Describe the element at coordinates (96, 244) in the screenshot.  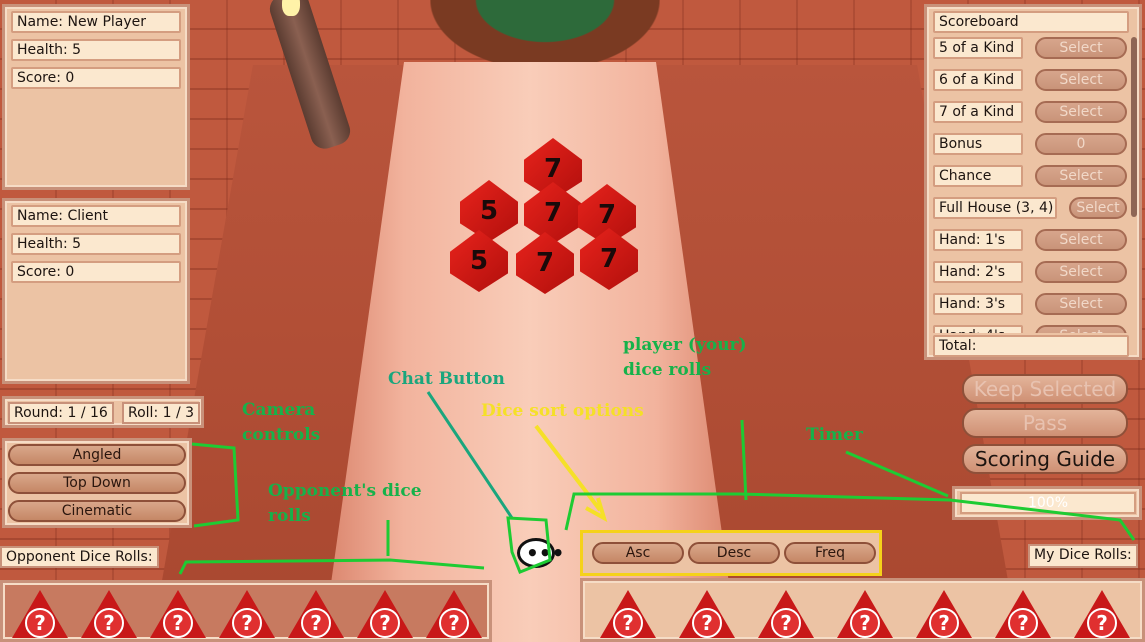
I see `client-health: Health: 5` at that location.